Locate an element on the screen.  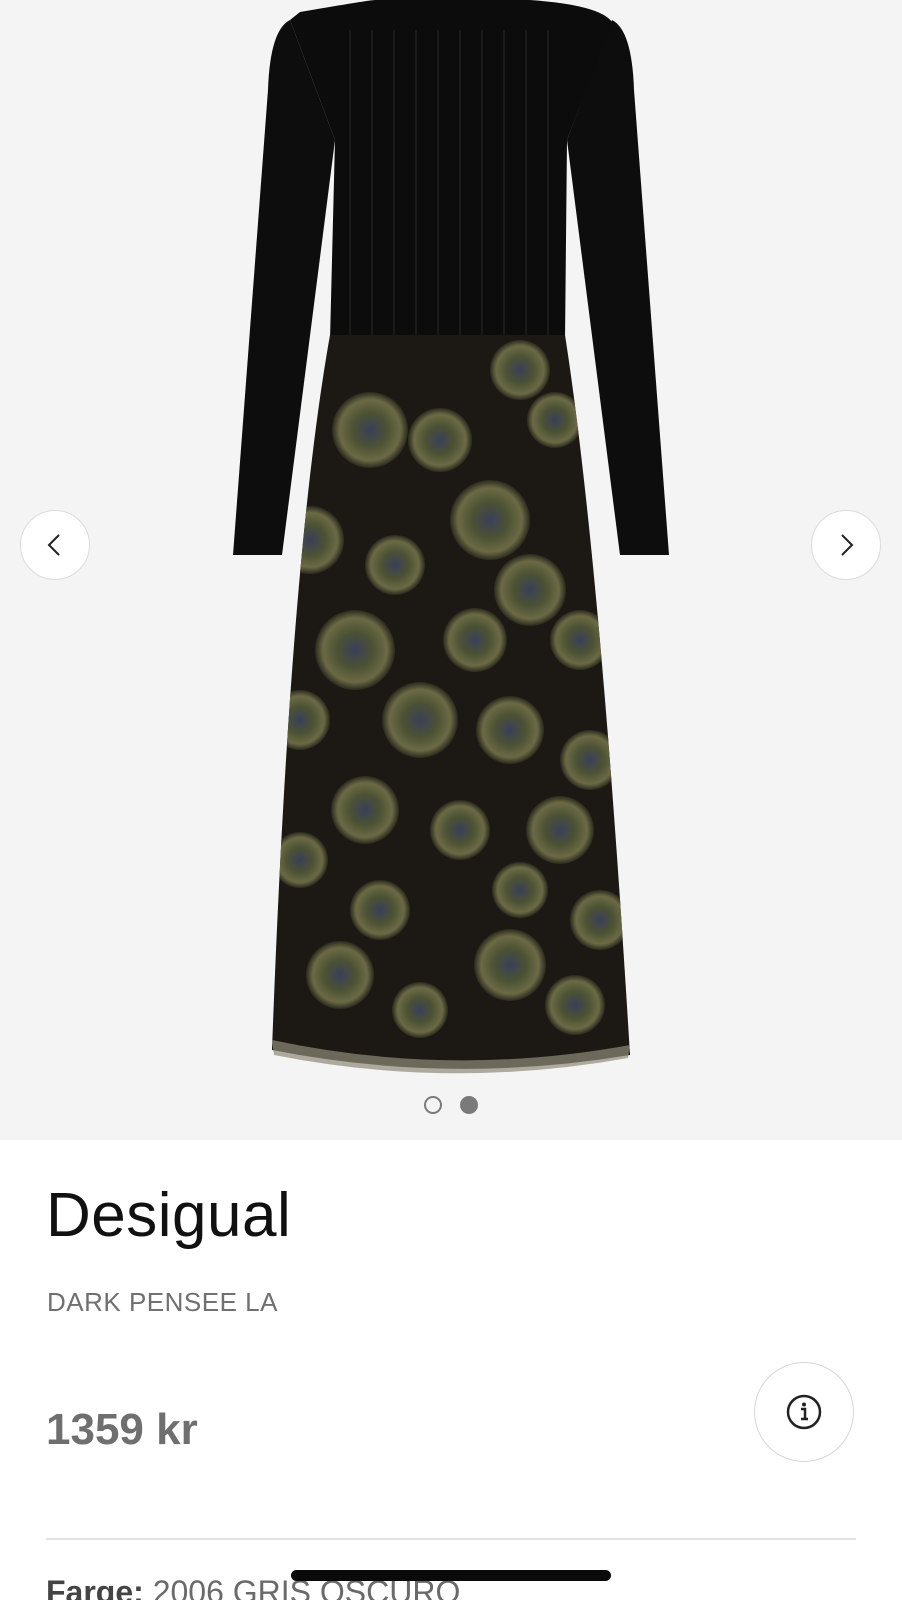
product-price: 1359 kr is located at coordinates (122, 1429).